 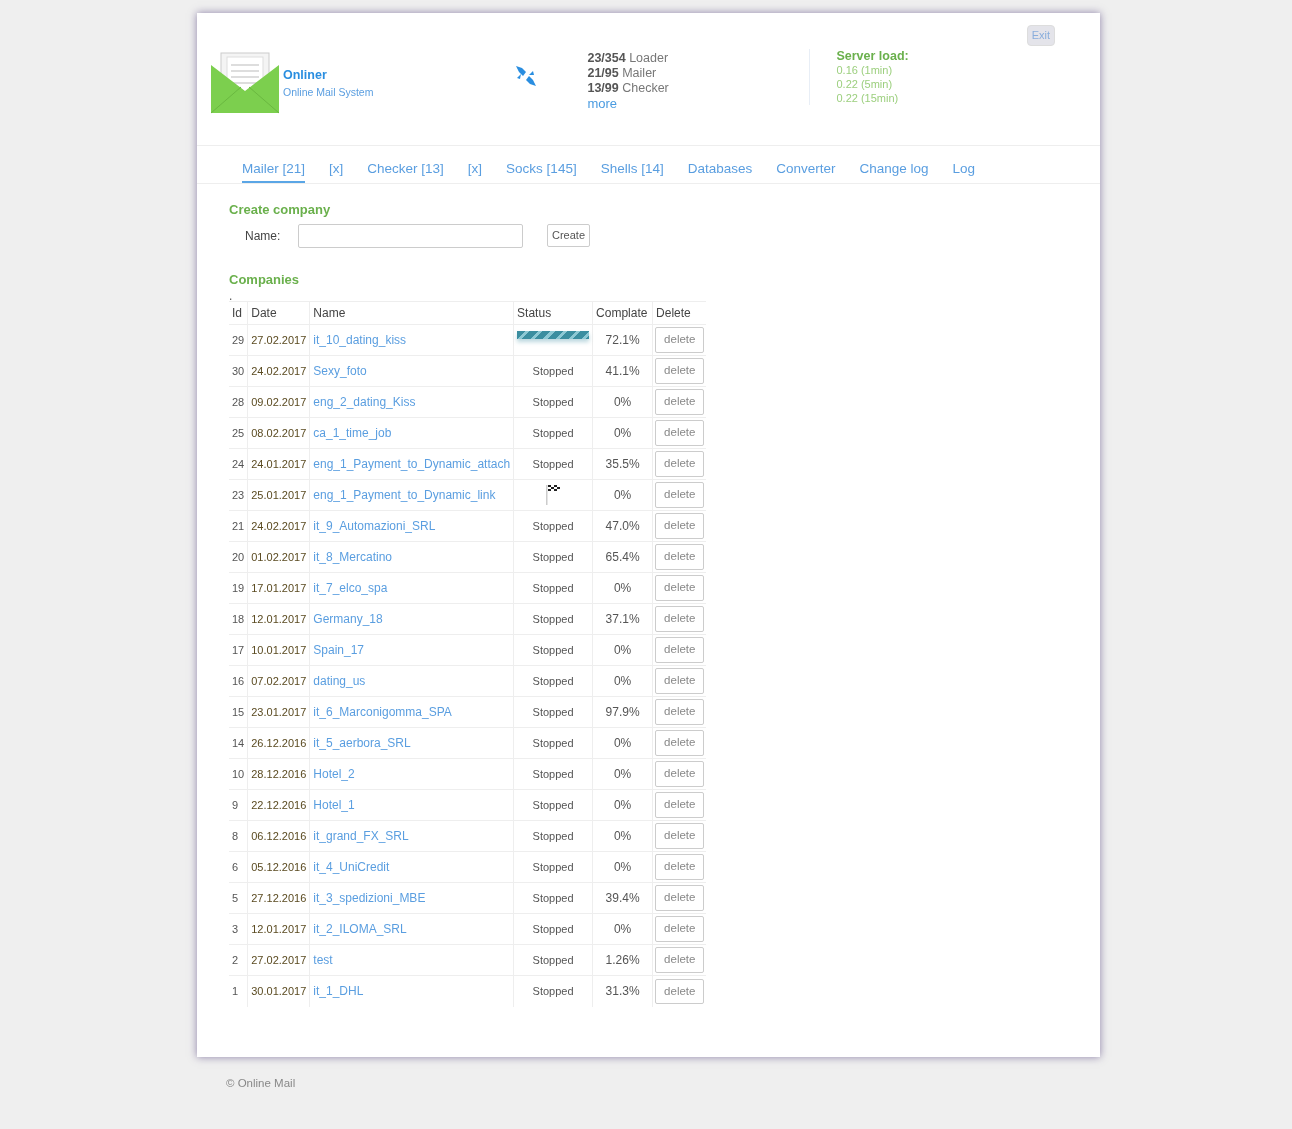 What do you see at coordinates (541, 166) in the screenshot?
I see `nav-tab: Socks [145]` at bounding box center [541, 166].